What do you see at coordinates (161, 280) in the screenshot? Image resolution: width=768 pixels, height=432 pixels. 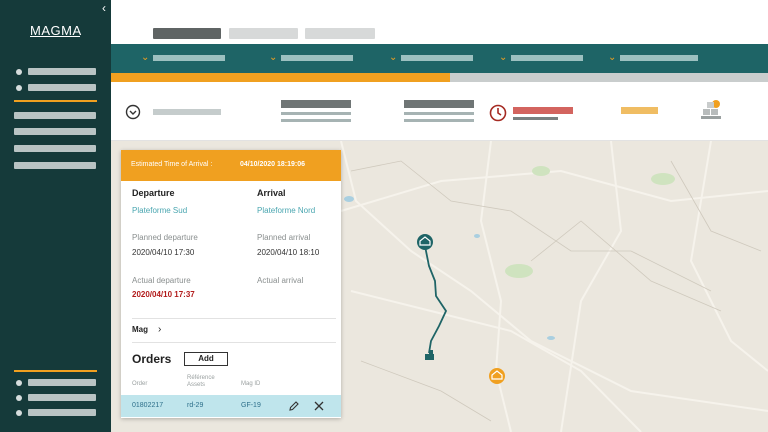 I see `actual-departure-label: Actual departure` at bounding box center [161, 280].